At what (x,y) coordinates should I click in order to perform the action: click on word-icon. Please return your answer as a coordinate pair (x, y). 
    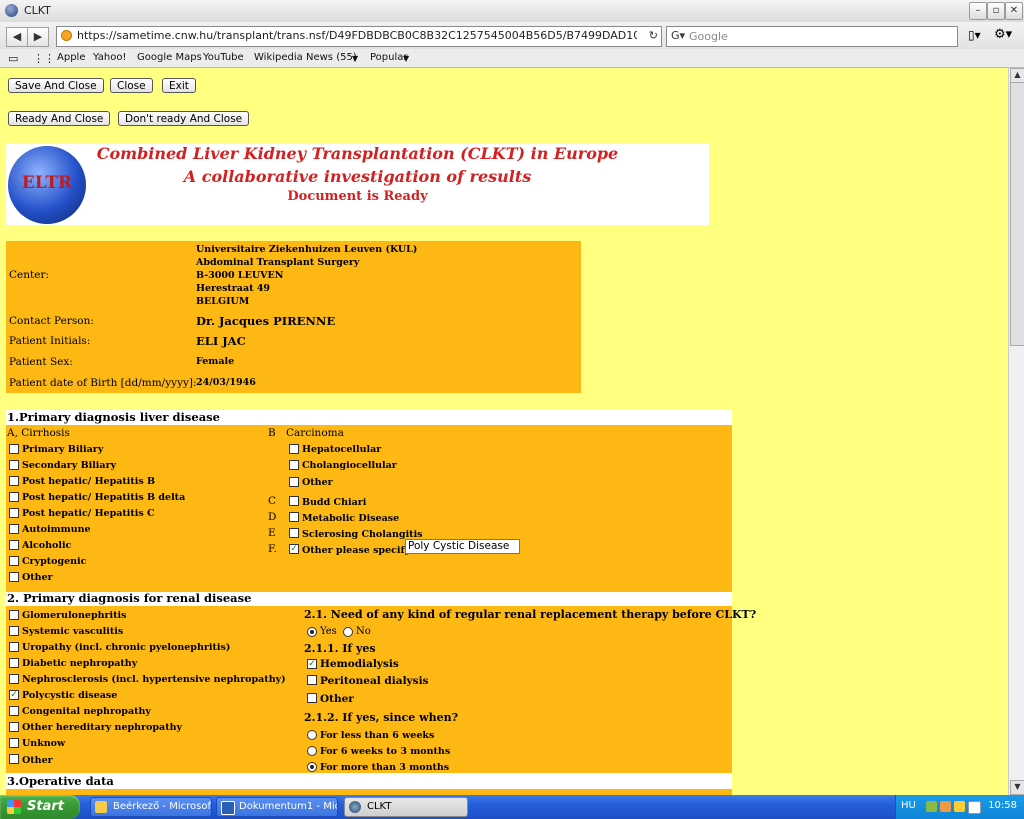
    Looking at the image, I should click on (228, 808).